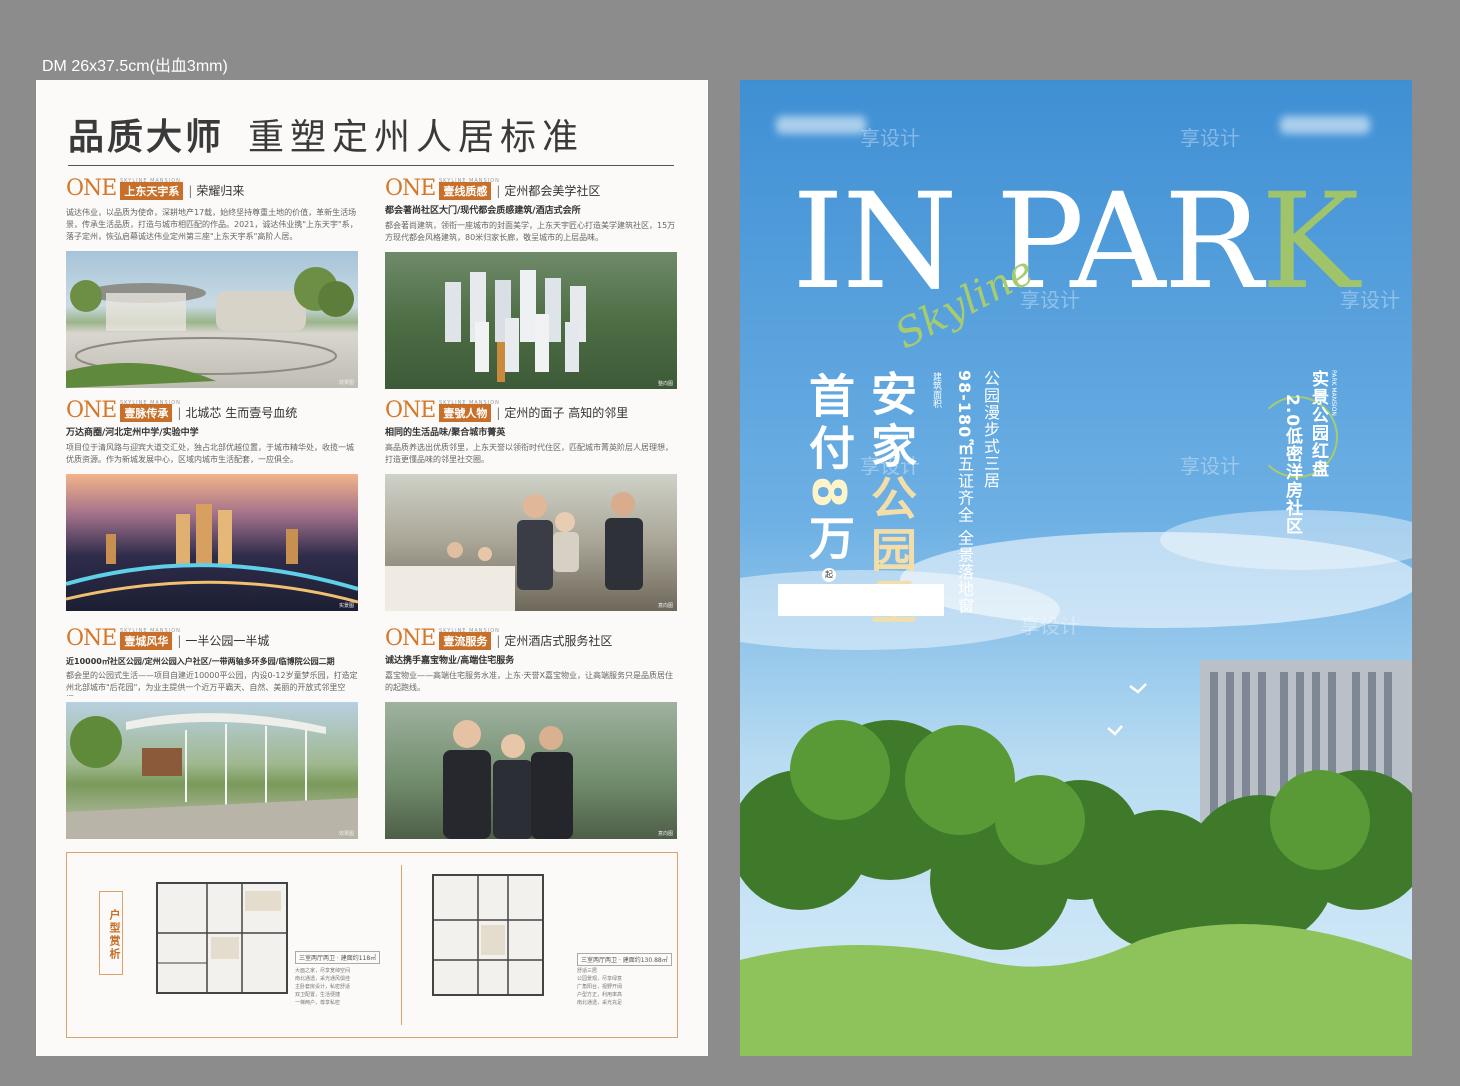  What do you see at coordinates (223, 640) in the screenshot?
I see `feature-subtitle: 一半公园一半城` at bounding box center [223, 640].